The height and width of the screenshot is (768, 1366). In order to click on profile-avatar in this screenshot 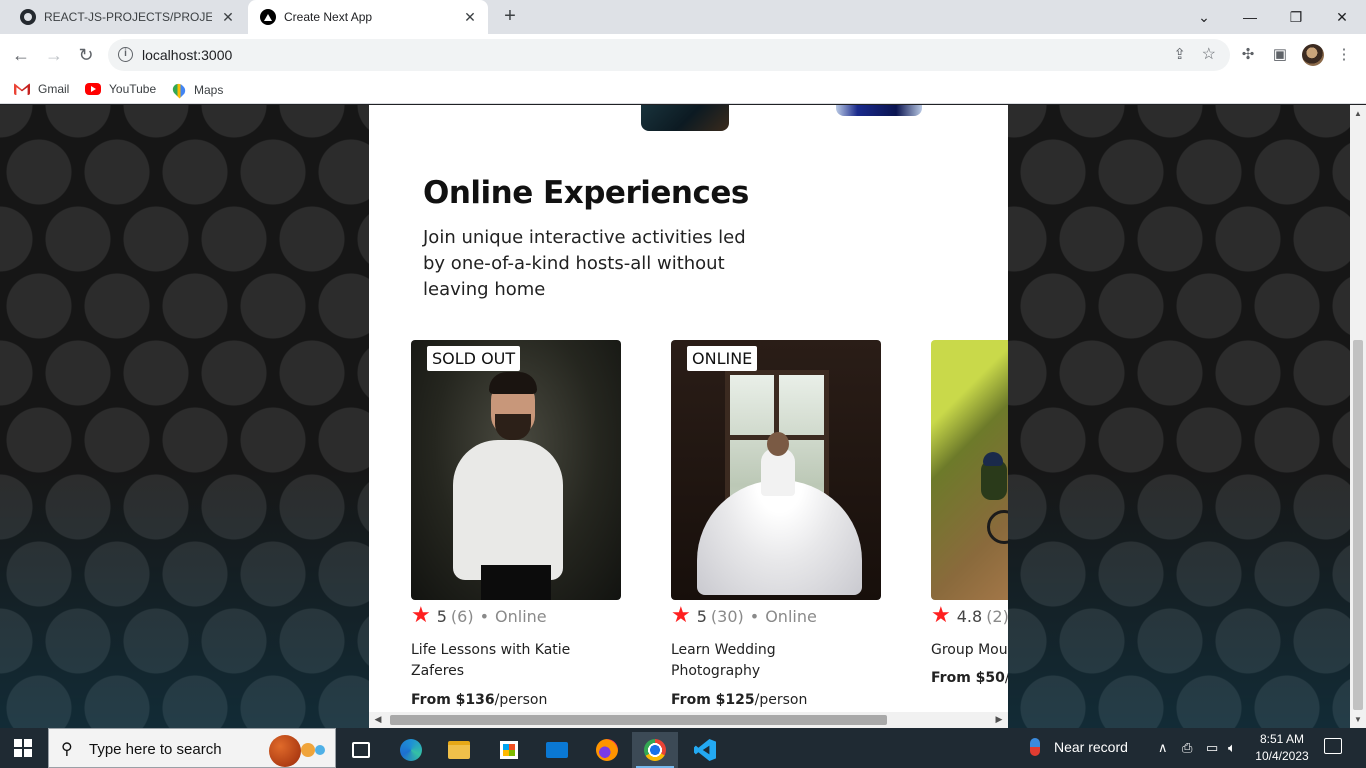, I will do `click(1313, 55)`.